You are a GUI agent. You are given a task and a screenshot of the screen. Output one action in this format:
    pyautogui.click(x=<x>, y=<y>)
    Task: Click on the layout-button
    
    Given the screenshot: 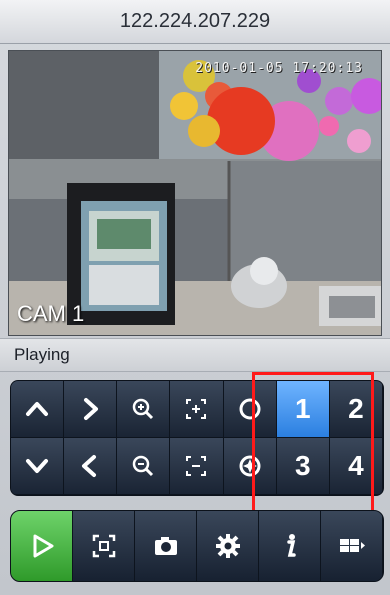 What is the action you would take?
    pyautogui.click(x=352, y=546)
    